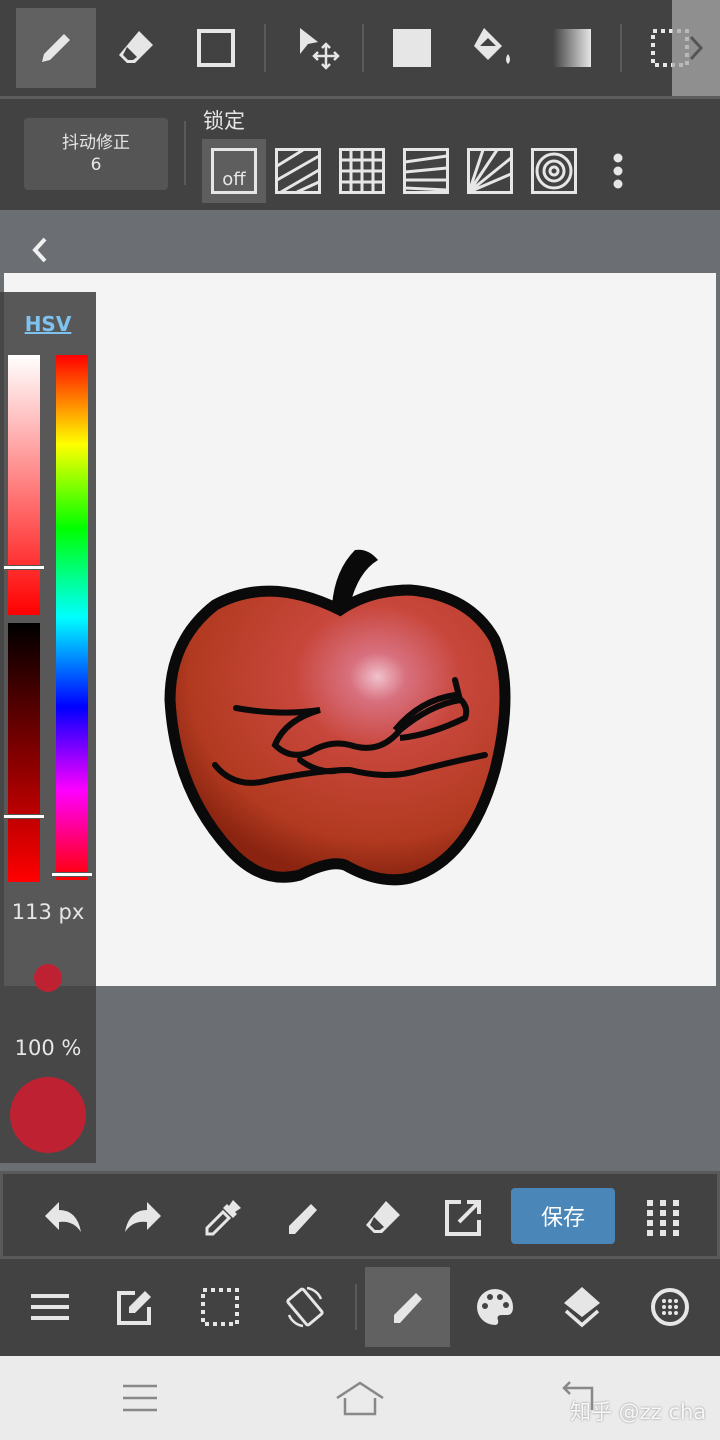 The height and width of the screenshot is (1440, 720). I want to click on more-vertical-icon, so click(618, 171).